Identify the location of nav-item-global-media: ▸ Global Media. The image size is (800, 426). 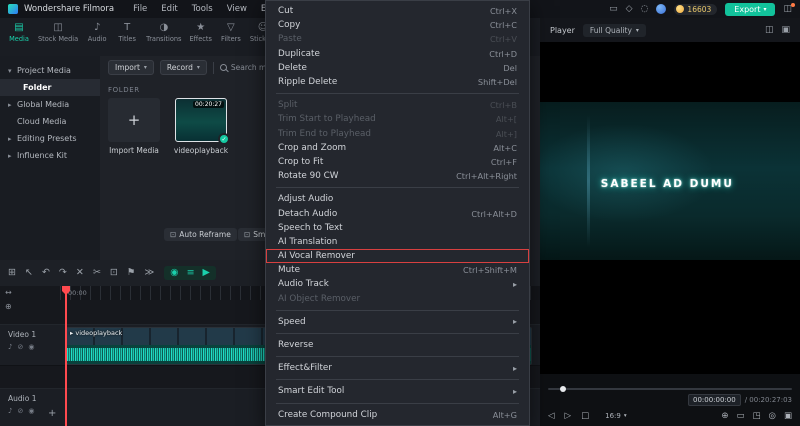
(50, 104).